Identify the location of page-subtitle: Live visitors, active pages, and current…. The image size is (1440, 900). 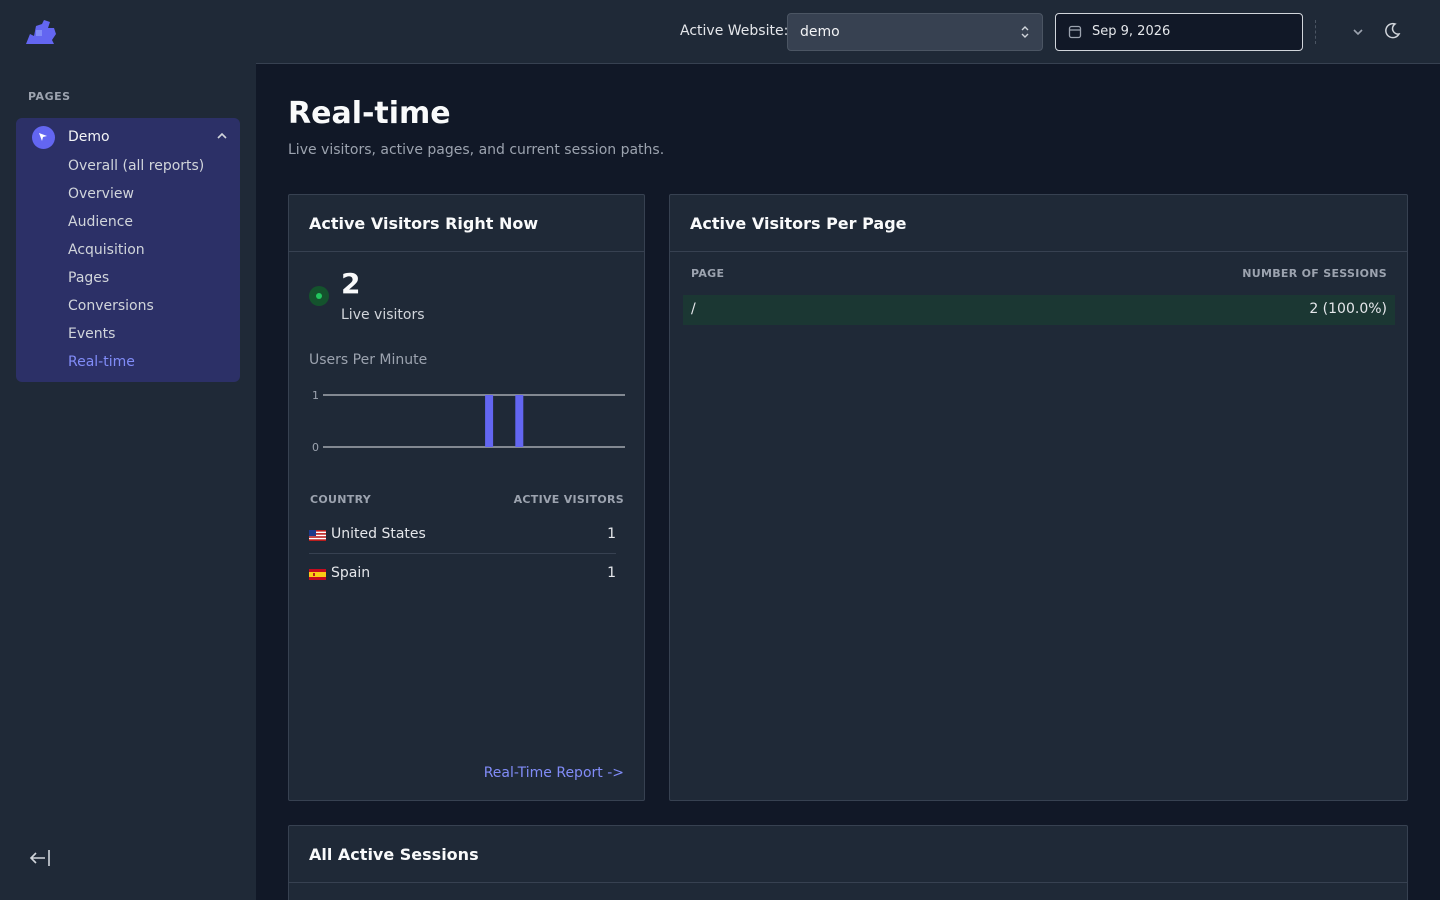
(476, 150).